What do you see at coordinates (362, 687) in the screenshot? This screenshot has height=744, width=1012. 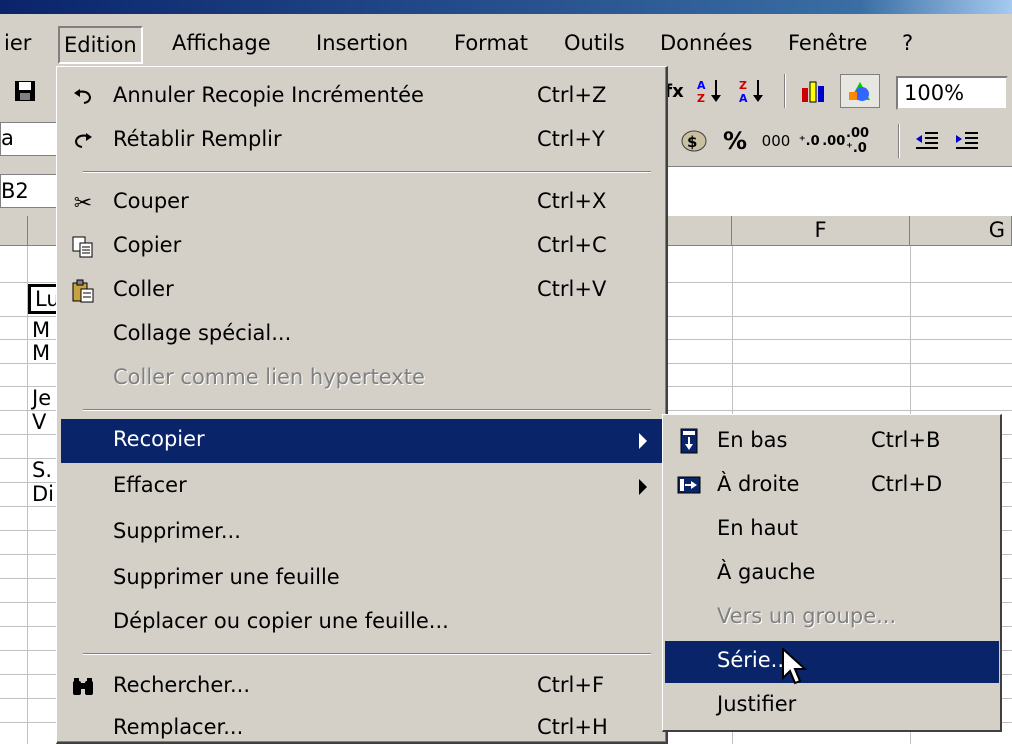 I see `menu-item-rechercher: Rechercher... Ctrl+F` at bounding box center [362, 687].